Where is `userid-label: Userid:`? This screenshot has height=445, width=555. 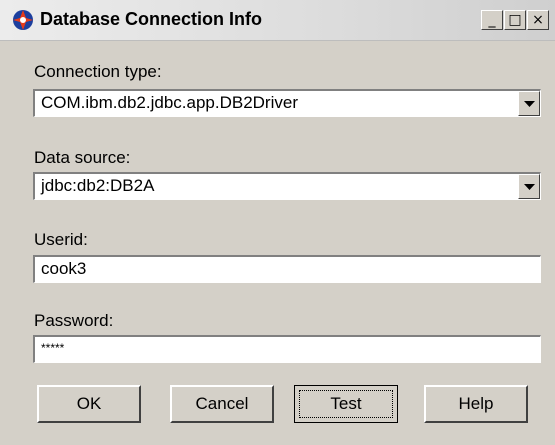 userid-label: Userid: is located at coordinates (61, 239).